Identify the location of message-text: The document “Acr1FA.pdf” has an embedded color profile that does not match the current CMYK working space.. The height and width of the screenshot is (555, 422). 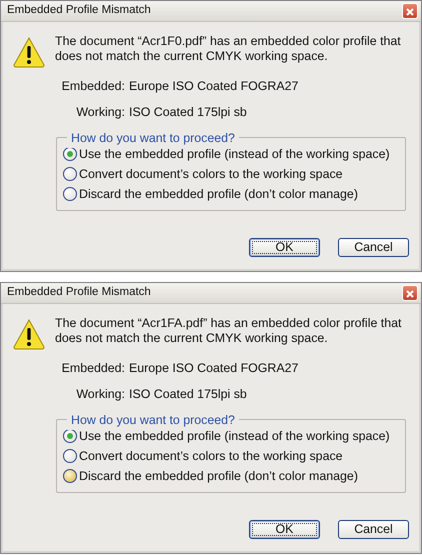
(228, 331).